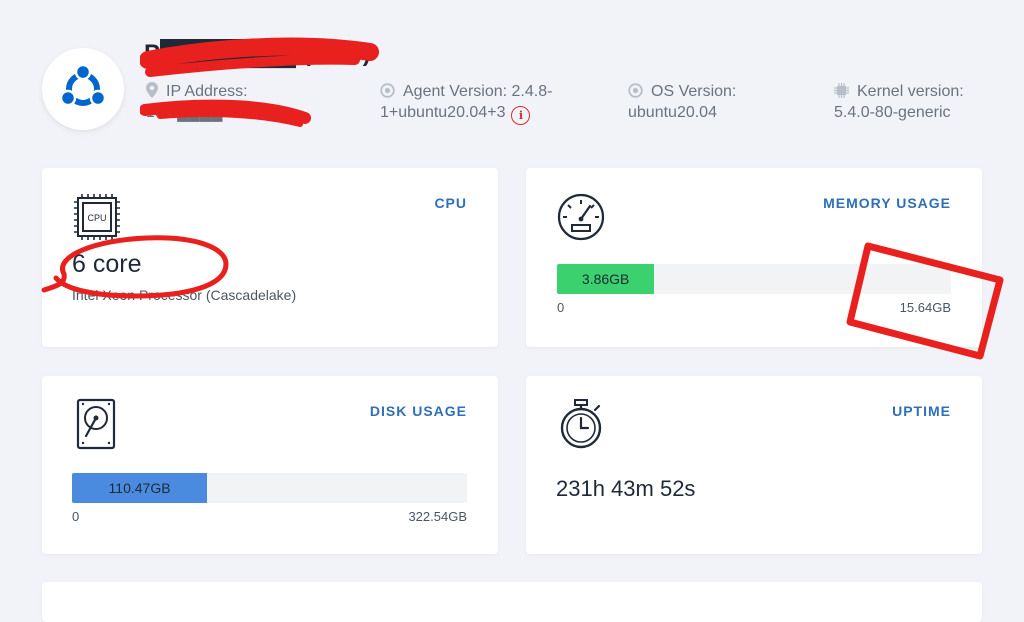 This screenshot has width=1024, height=622. I want to click on os-logo, so click(83, 89).